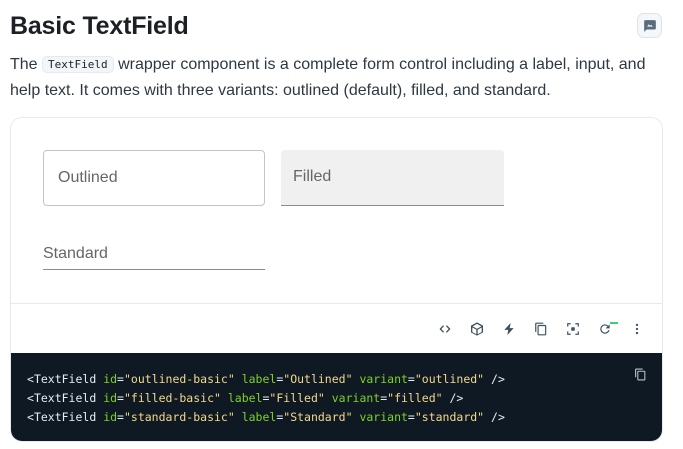  Describe the element at coordinates (154, 178) in the screenshot. I see `outlined-textfield: Outlined` at that location.